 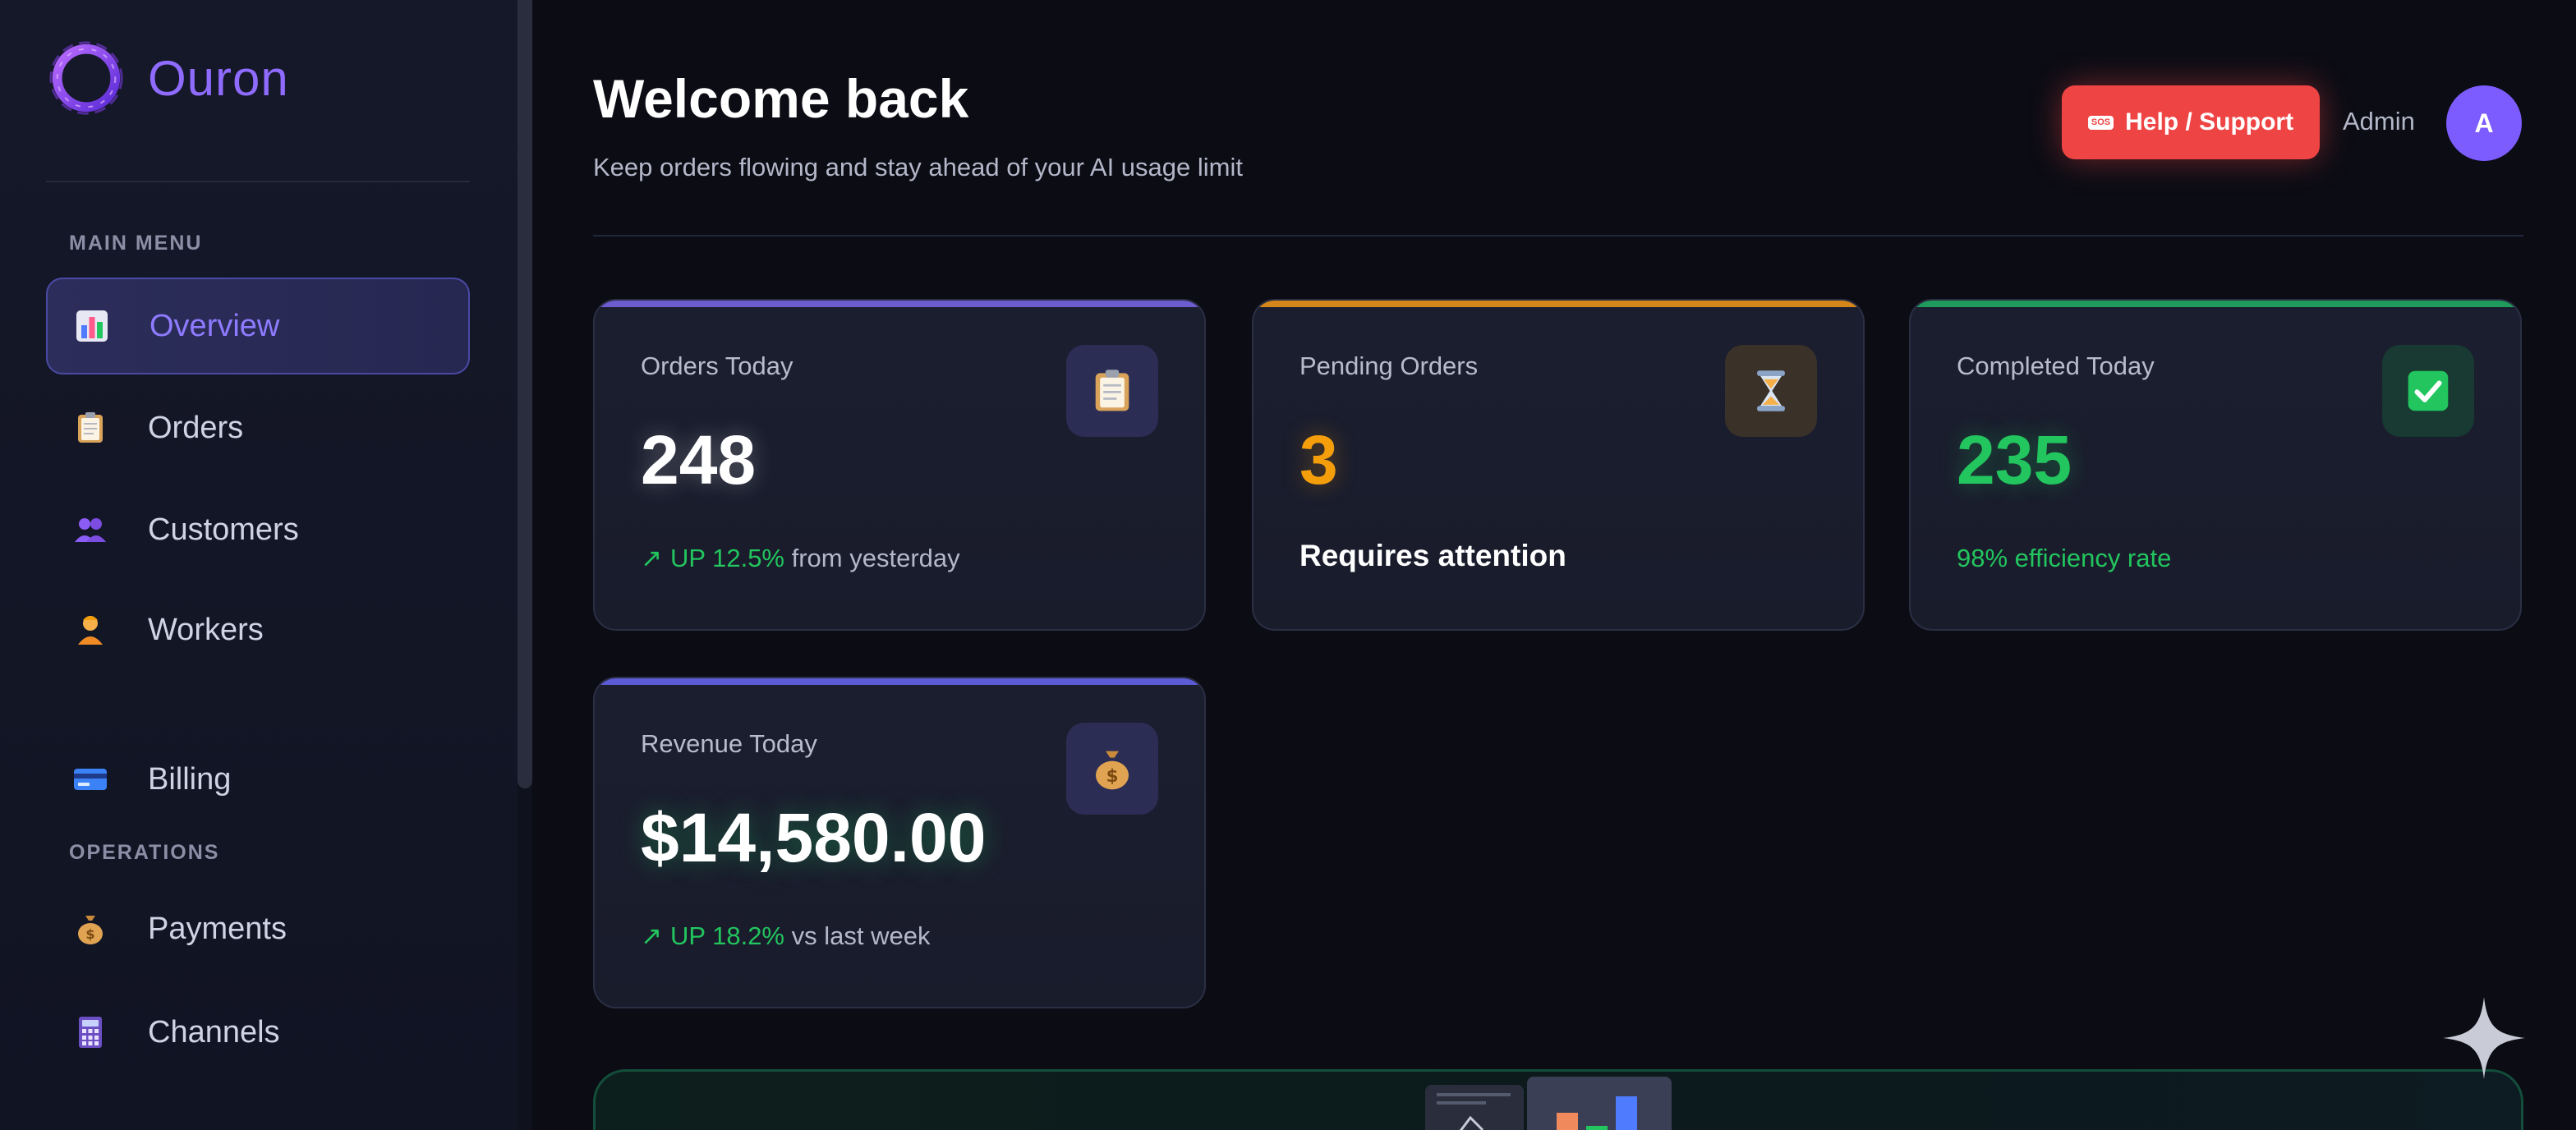 What do you see at coordinates (1558, 465) in the screenshot?
I see `stat-card-pending-orders: Pending Orders 3 Requires attention` at bounding box center [1558, 465].